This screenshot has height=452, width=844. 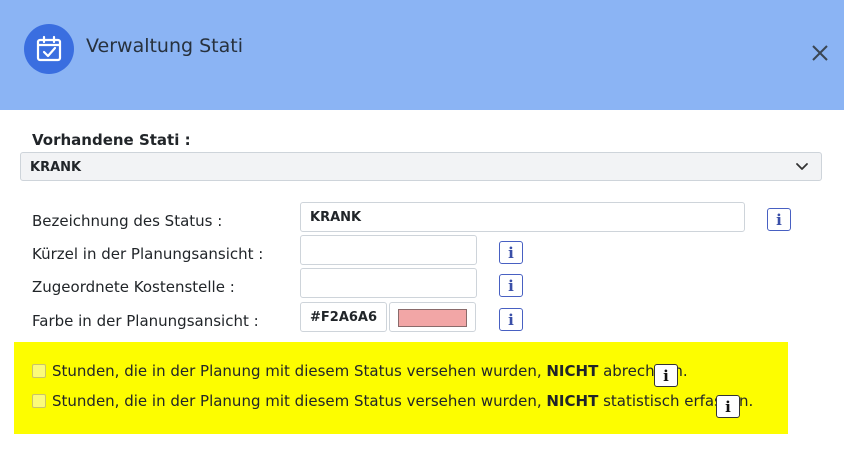 I want to click on close-icon, so click(x=820, y=53).